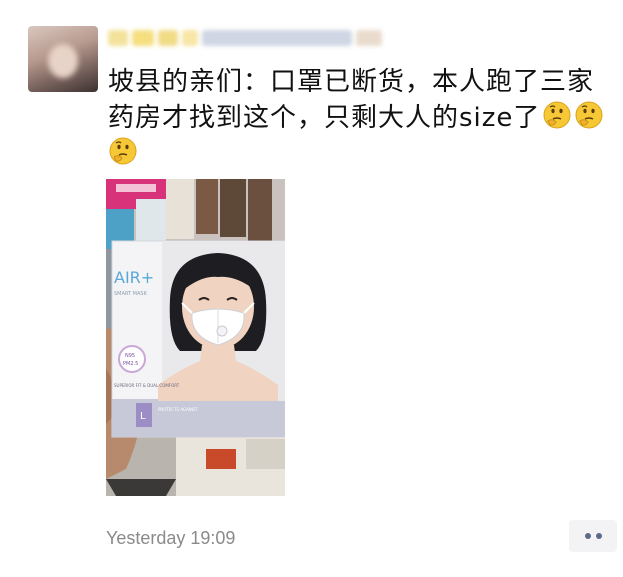 The height and width of the screenshot is (577, 623). I want to click on post-body: 坡县的亲们：口罩已断货，本人跑了三家药房才找到这个，只剩大人的size了, so click(351, 100).